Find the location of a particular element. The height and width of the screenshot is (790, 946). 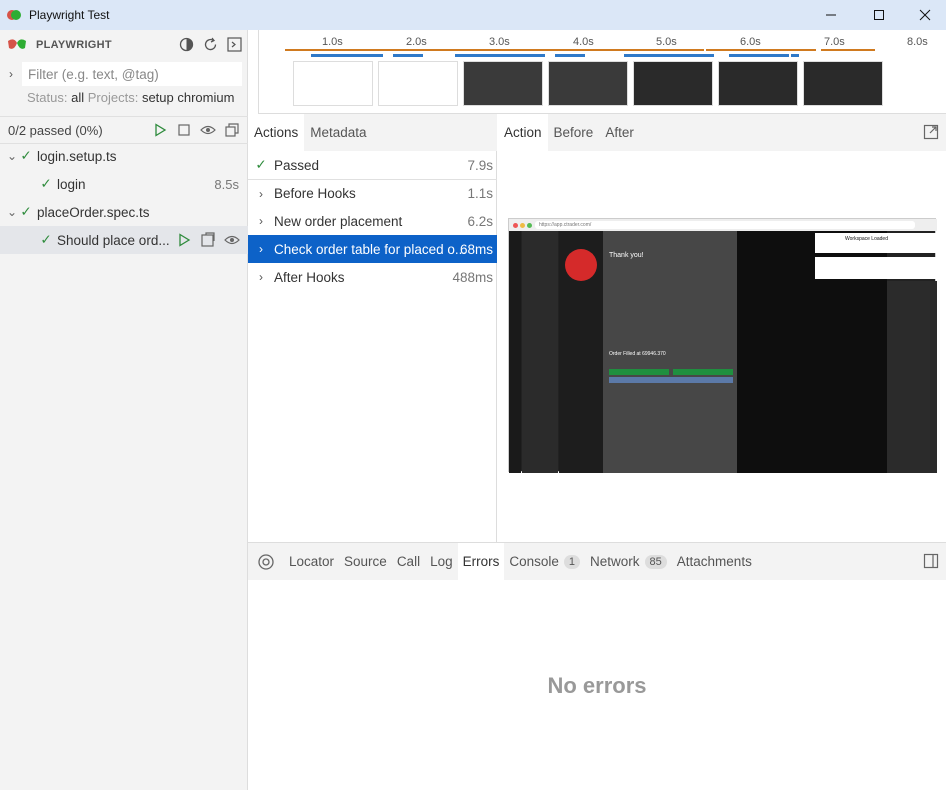

tab-log: Log is located at coordinates (441, 561).